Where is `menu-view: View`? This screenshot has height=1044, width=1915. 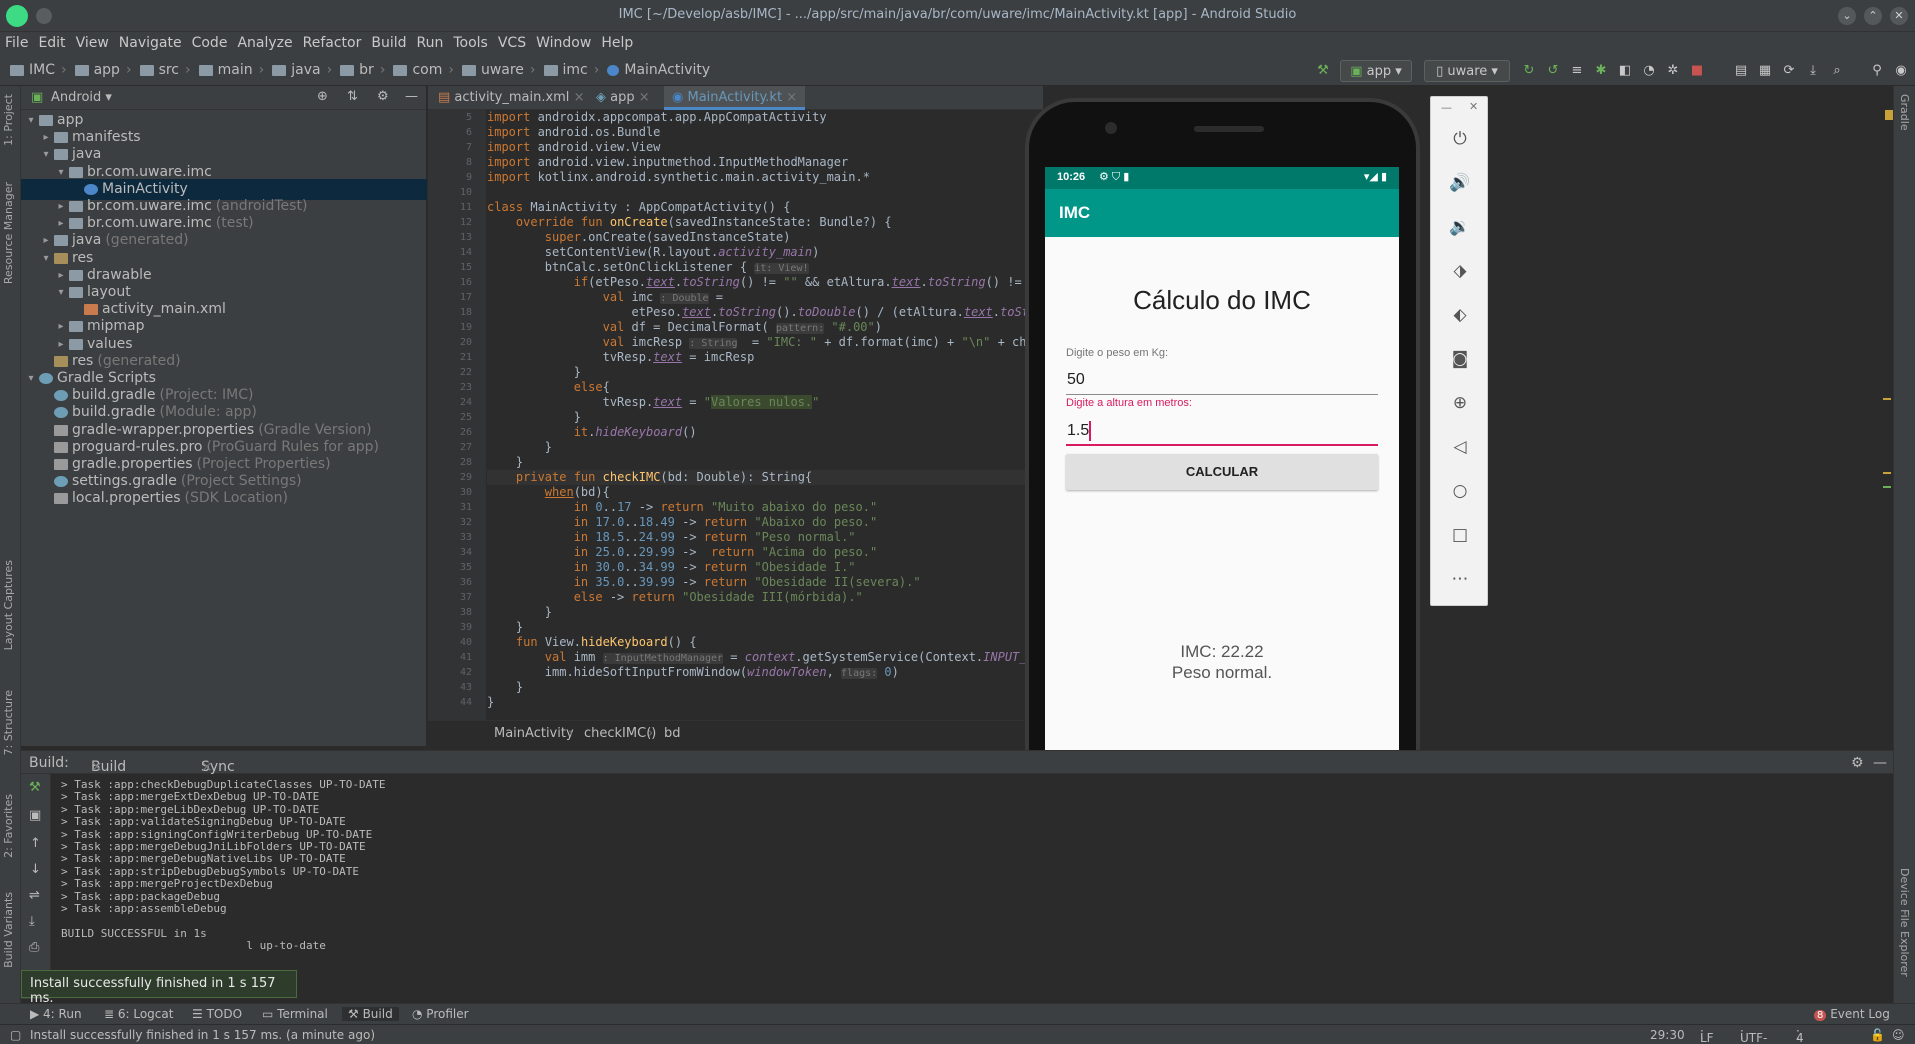 menu-view: View is located at coordinates (92, 43).